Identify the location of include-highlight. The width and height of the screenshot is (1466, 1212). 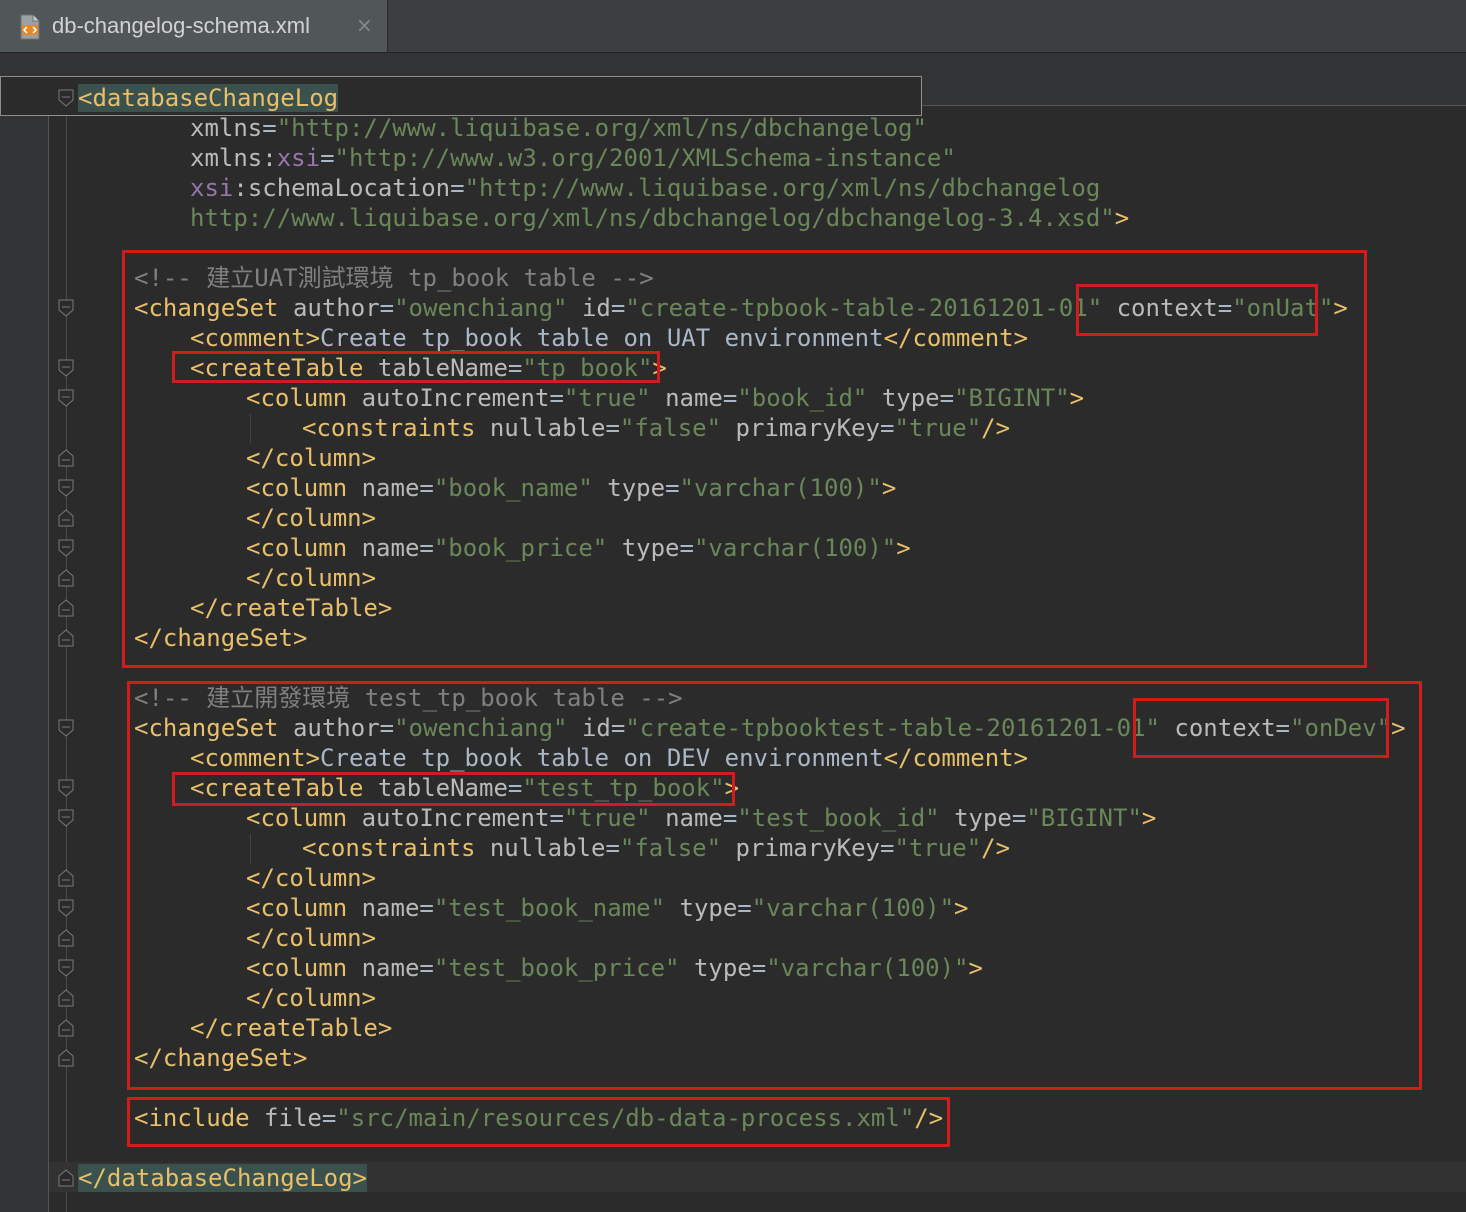
(538, 1122).